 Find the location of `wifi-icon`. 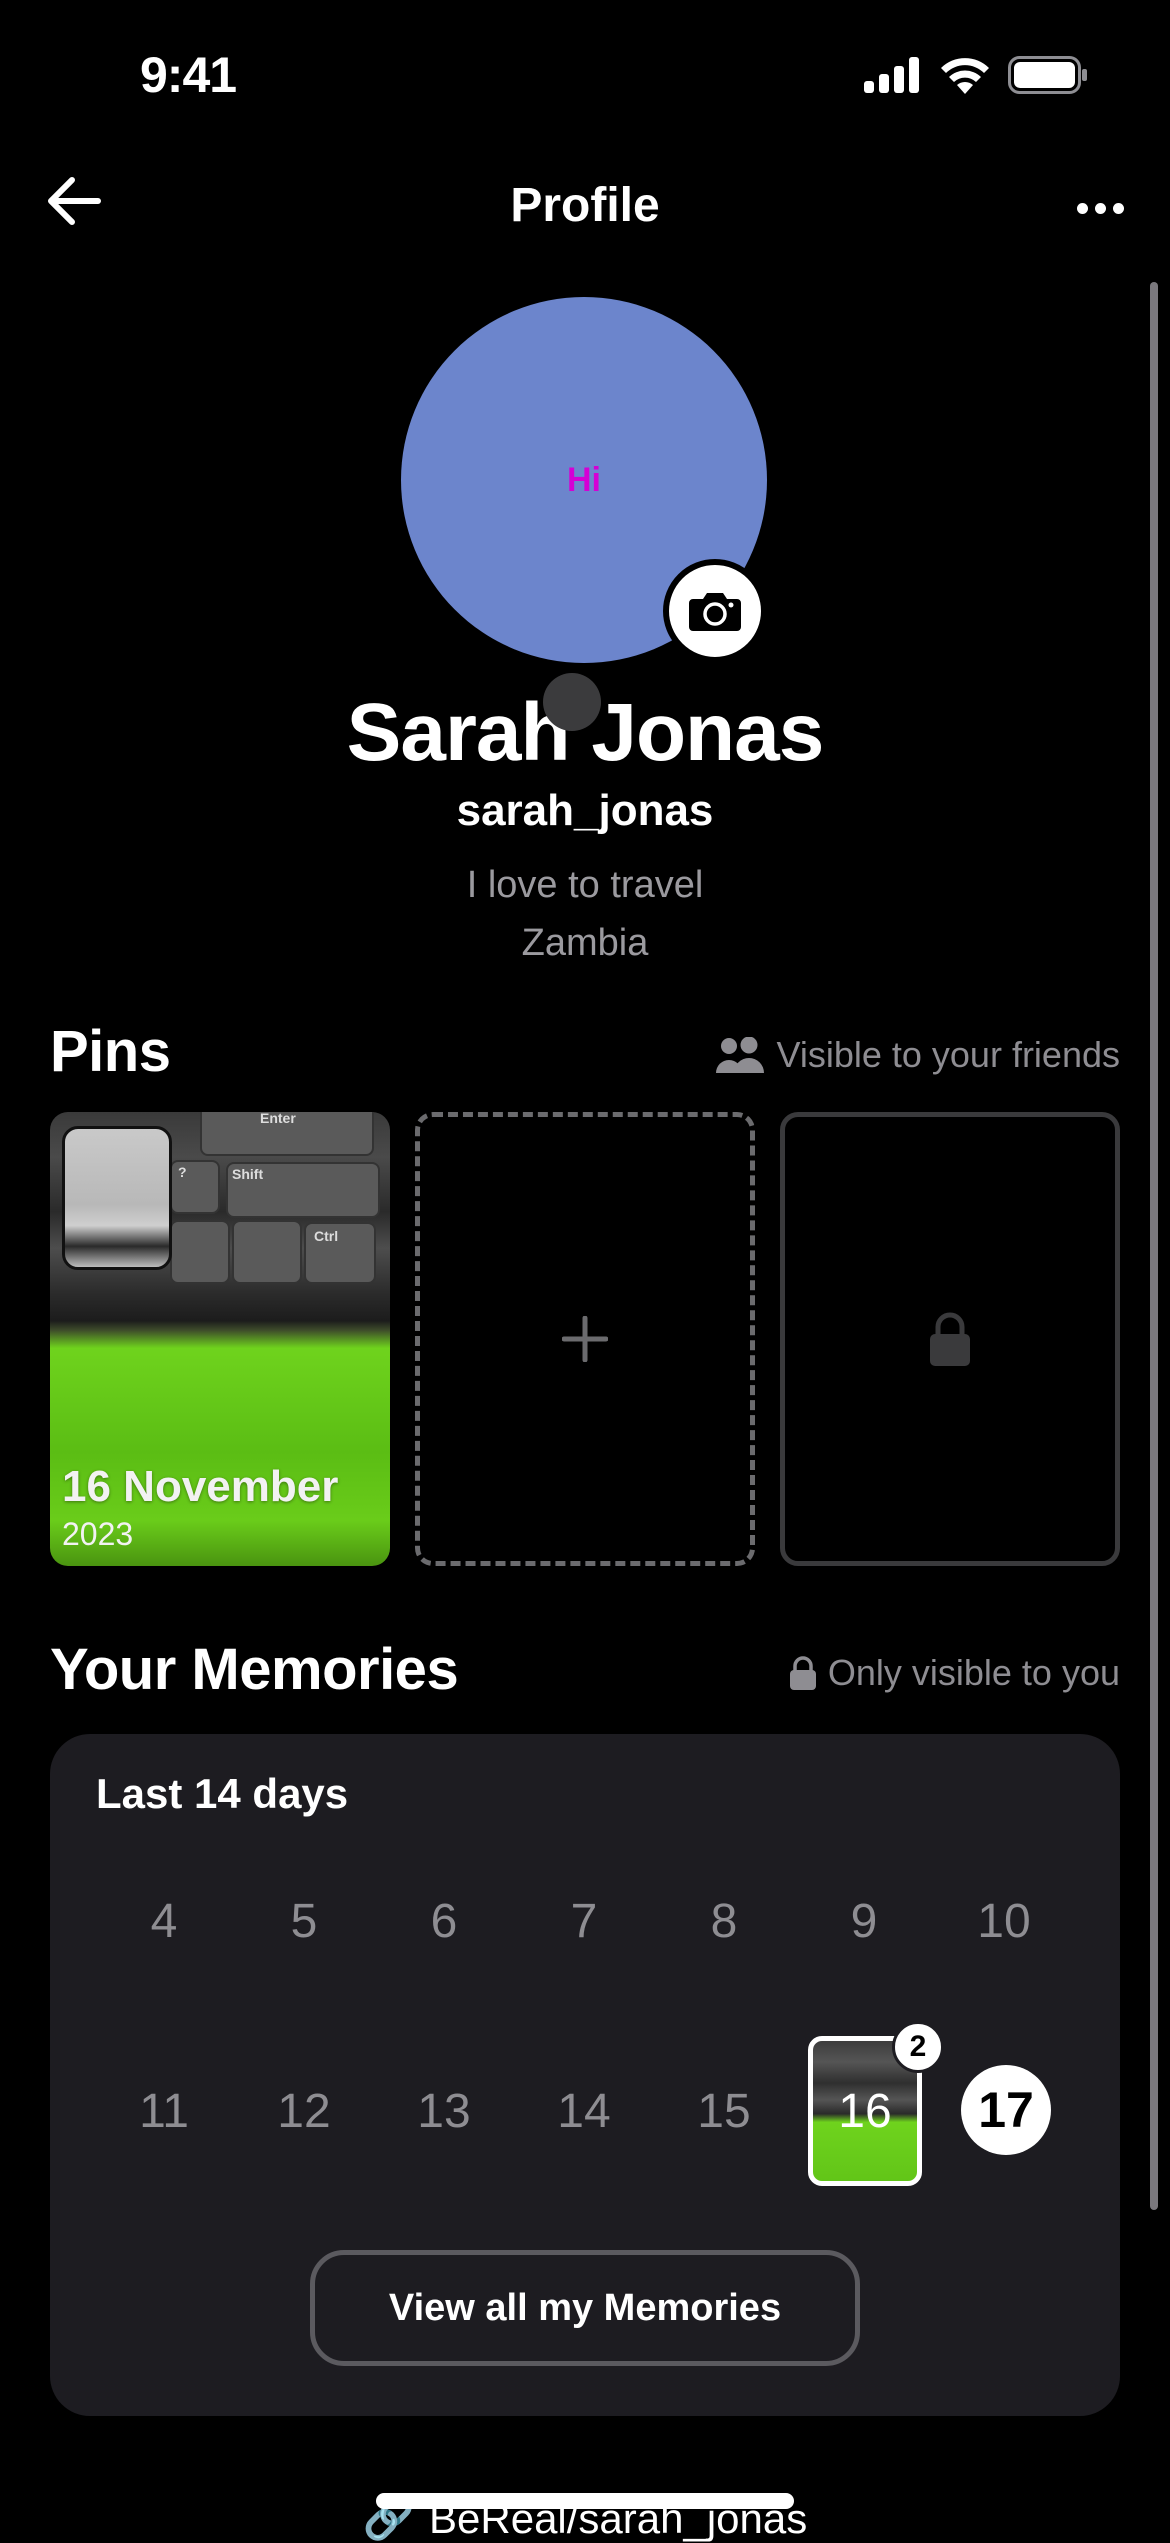

wifi-icon is located at coordinates (965, 76).